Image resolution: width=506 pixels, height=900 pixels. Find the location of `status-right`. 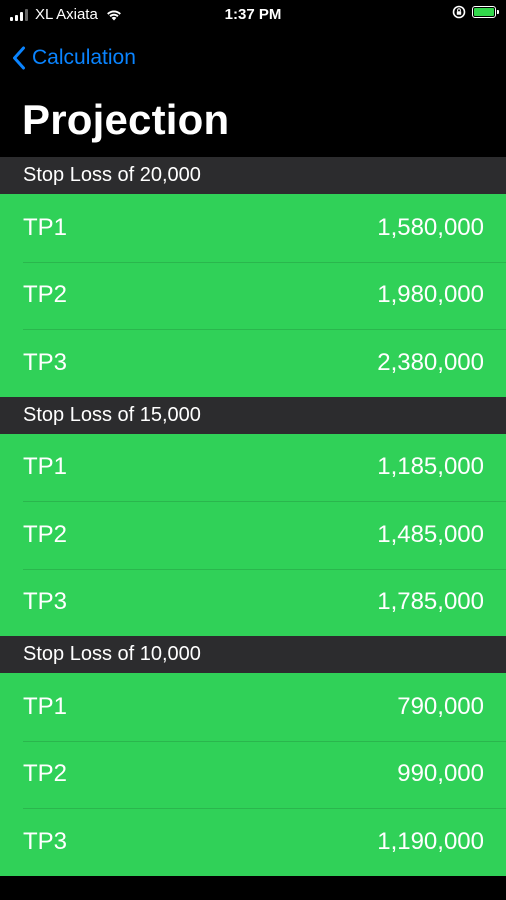

status-right is located at coordinates (475, 12).